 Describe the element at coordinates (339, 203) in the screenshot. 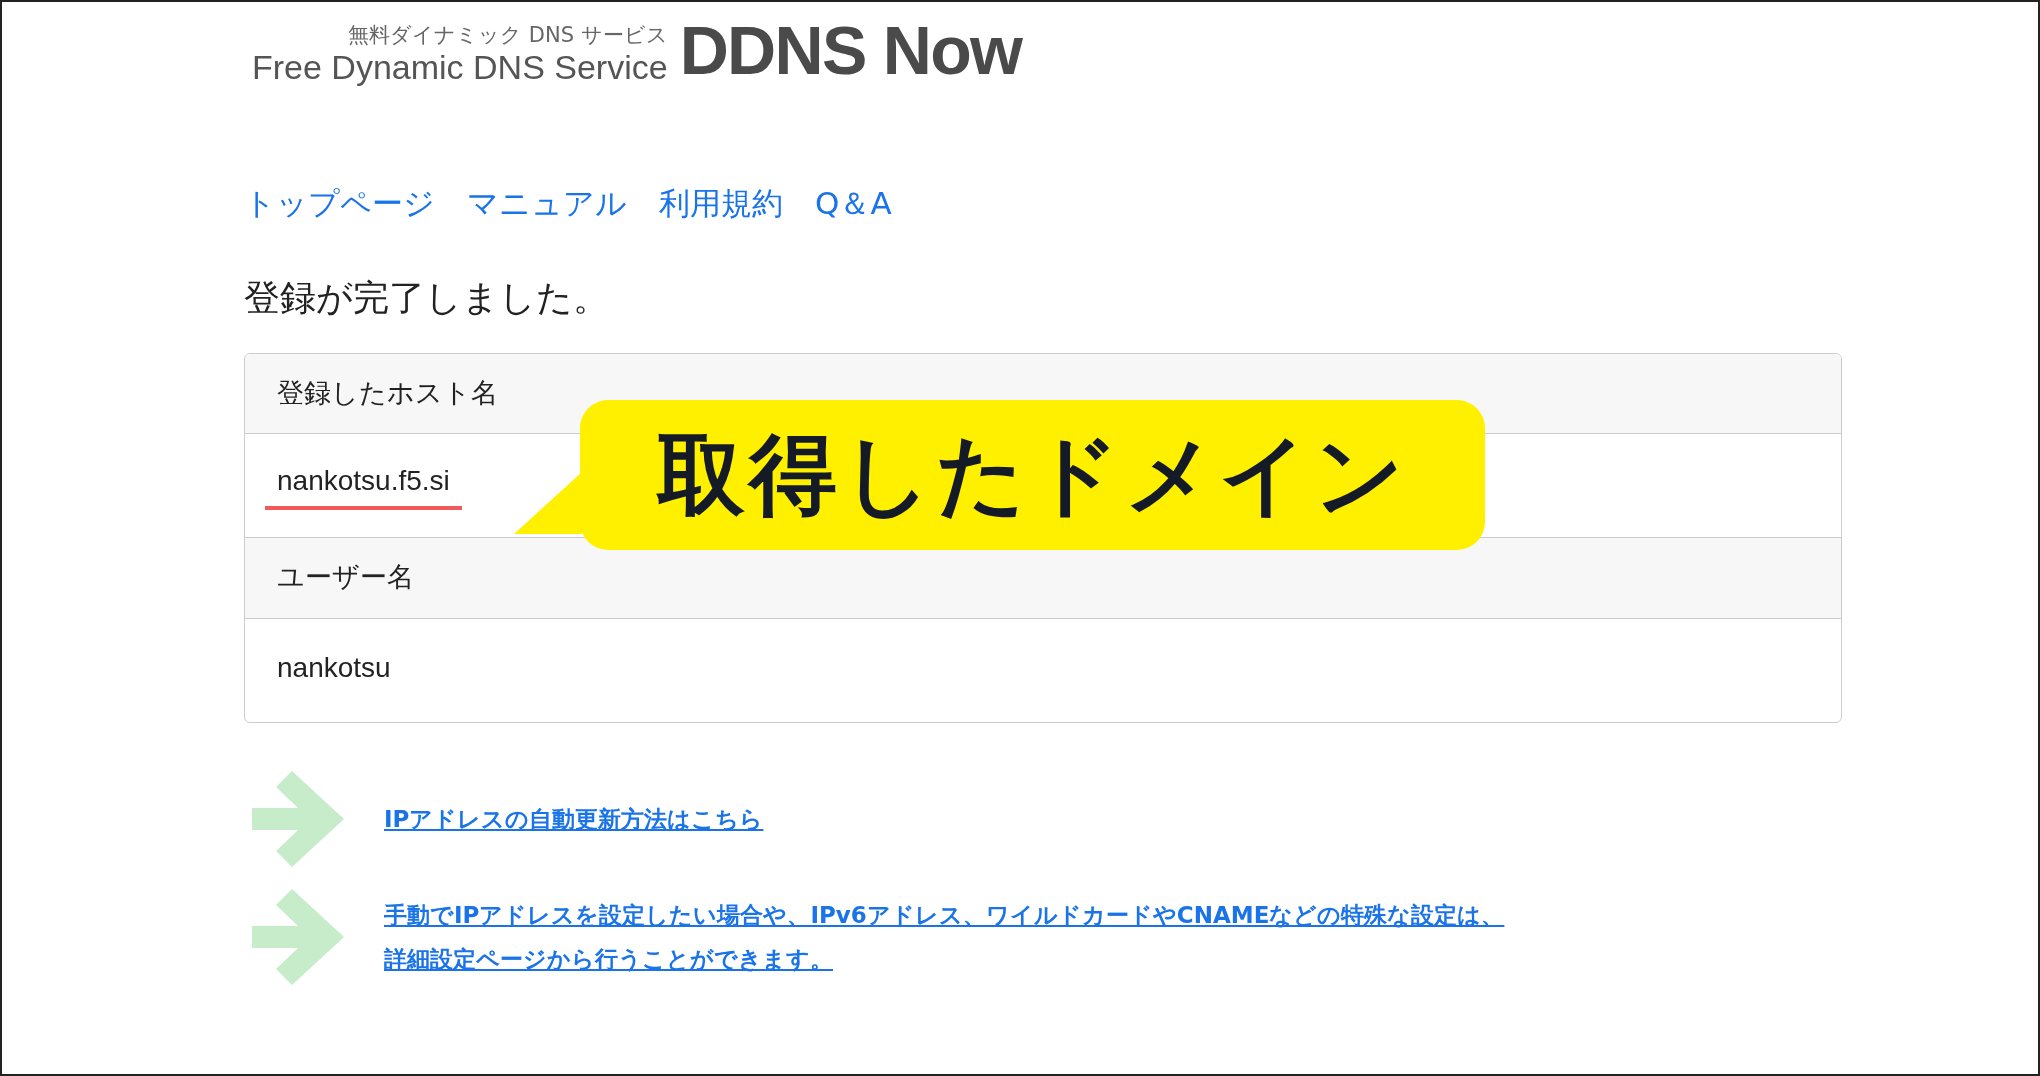

I see `nav-link: トップページ` at that location.